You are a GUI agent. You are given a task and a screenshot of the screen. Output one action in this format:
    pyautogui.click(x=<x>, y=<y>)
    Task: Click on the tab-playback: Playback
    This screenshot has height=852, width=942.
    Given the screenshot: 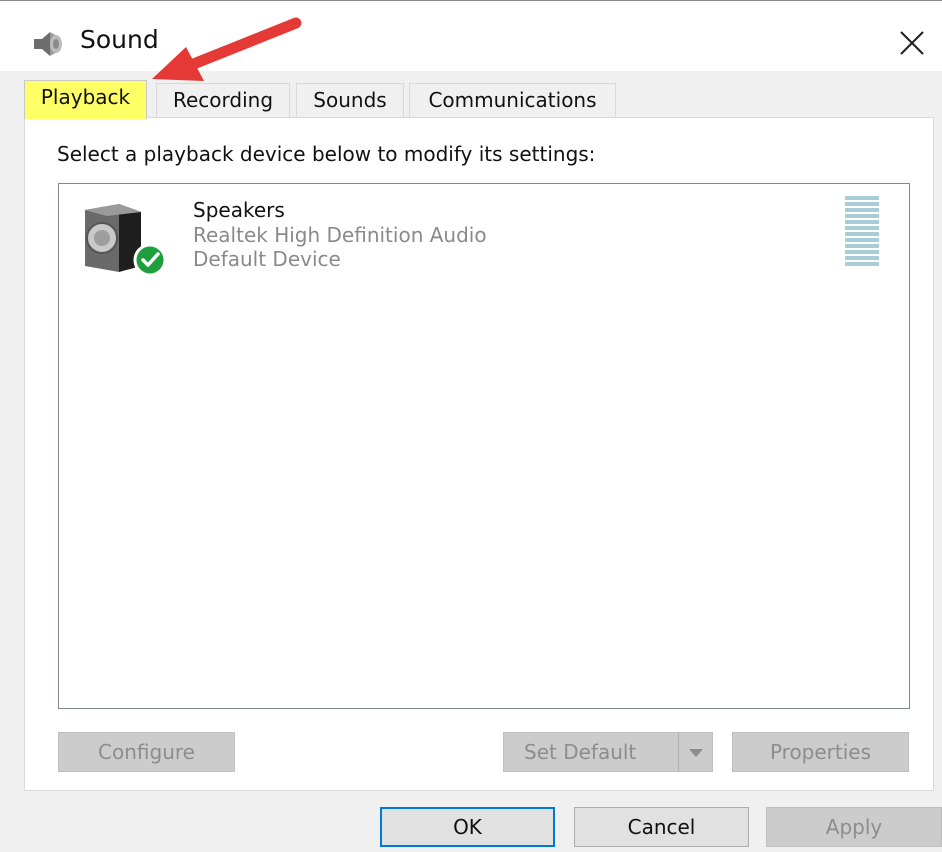 What is the action you would take?
    pyautogui.click(x=85, y=99)
    